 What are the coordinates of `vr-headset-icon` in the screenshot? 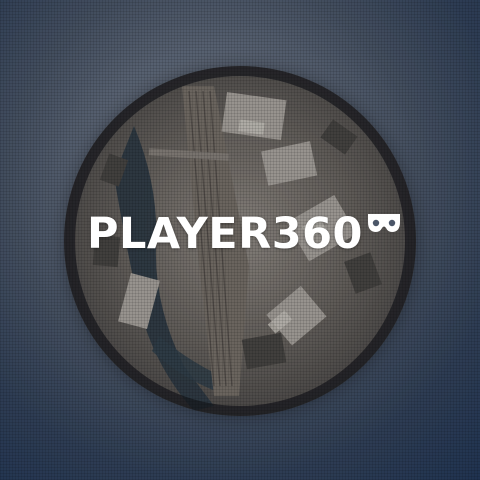 It's located at (383, 223).